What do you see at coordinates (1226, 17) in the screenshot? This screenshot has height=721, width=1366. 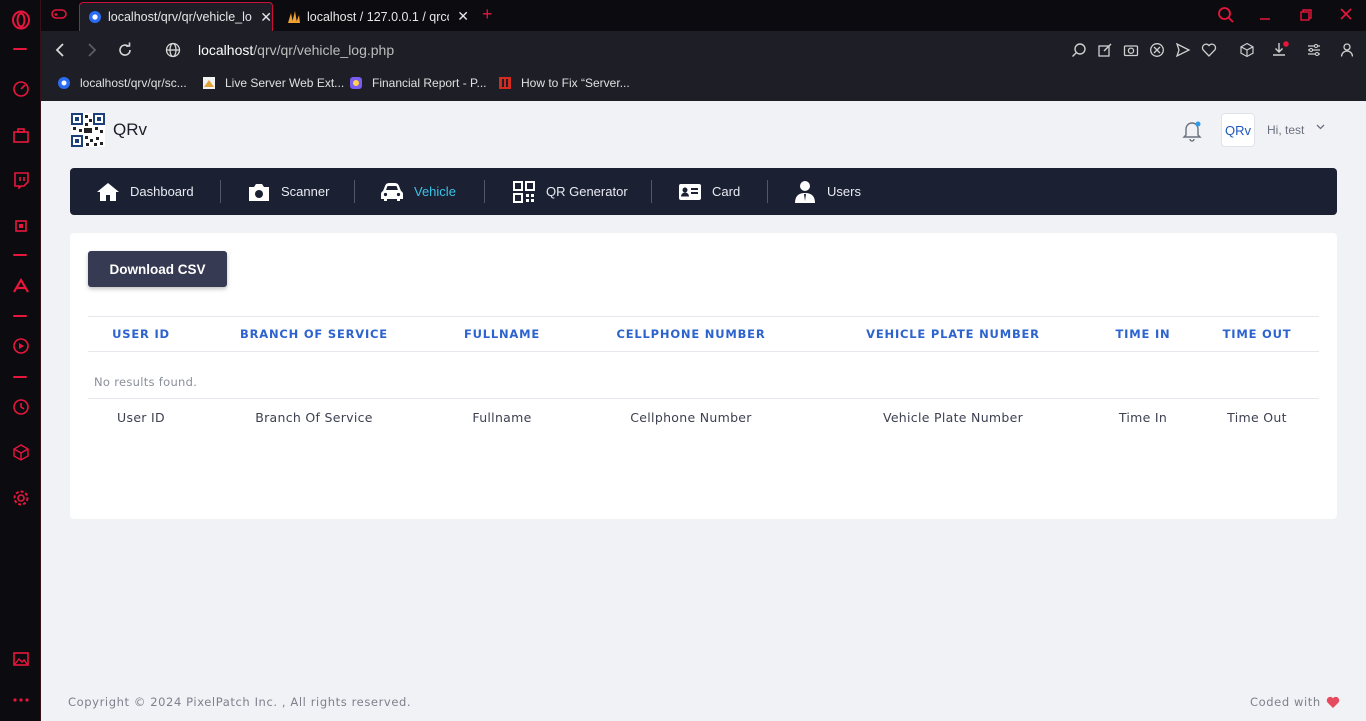 I see `search-tabs-icon` at bounding box center [1226, 17].